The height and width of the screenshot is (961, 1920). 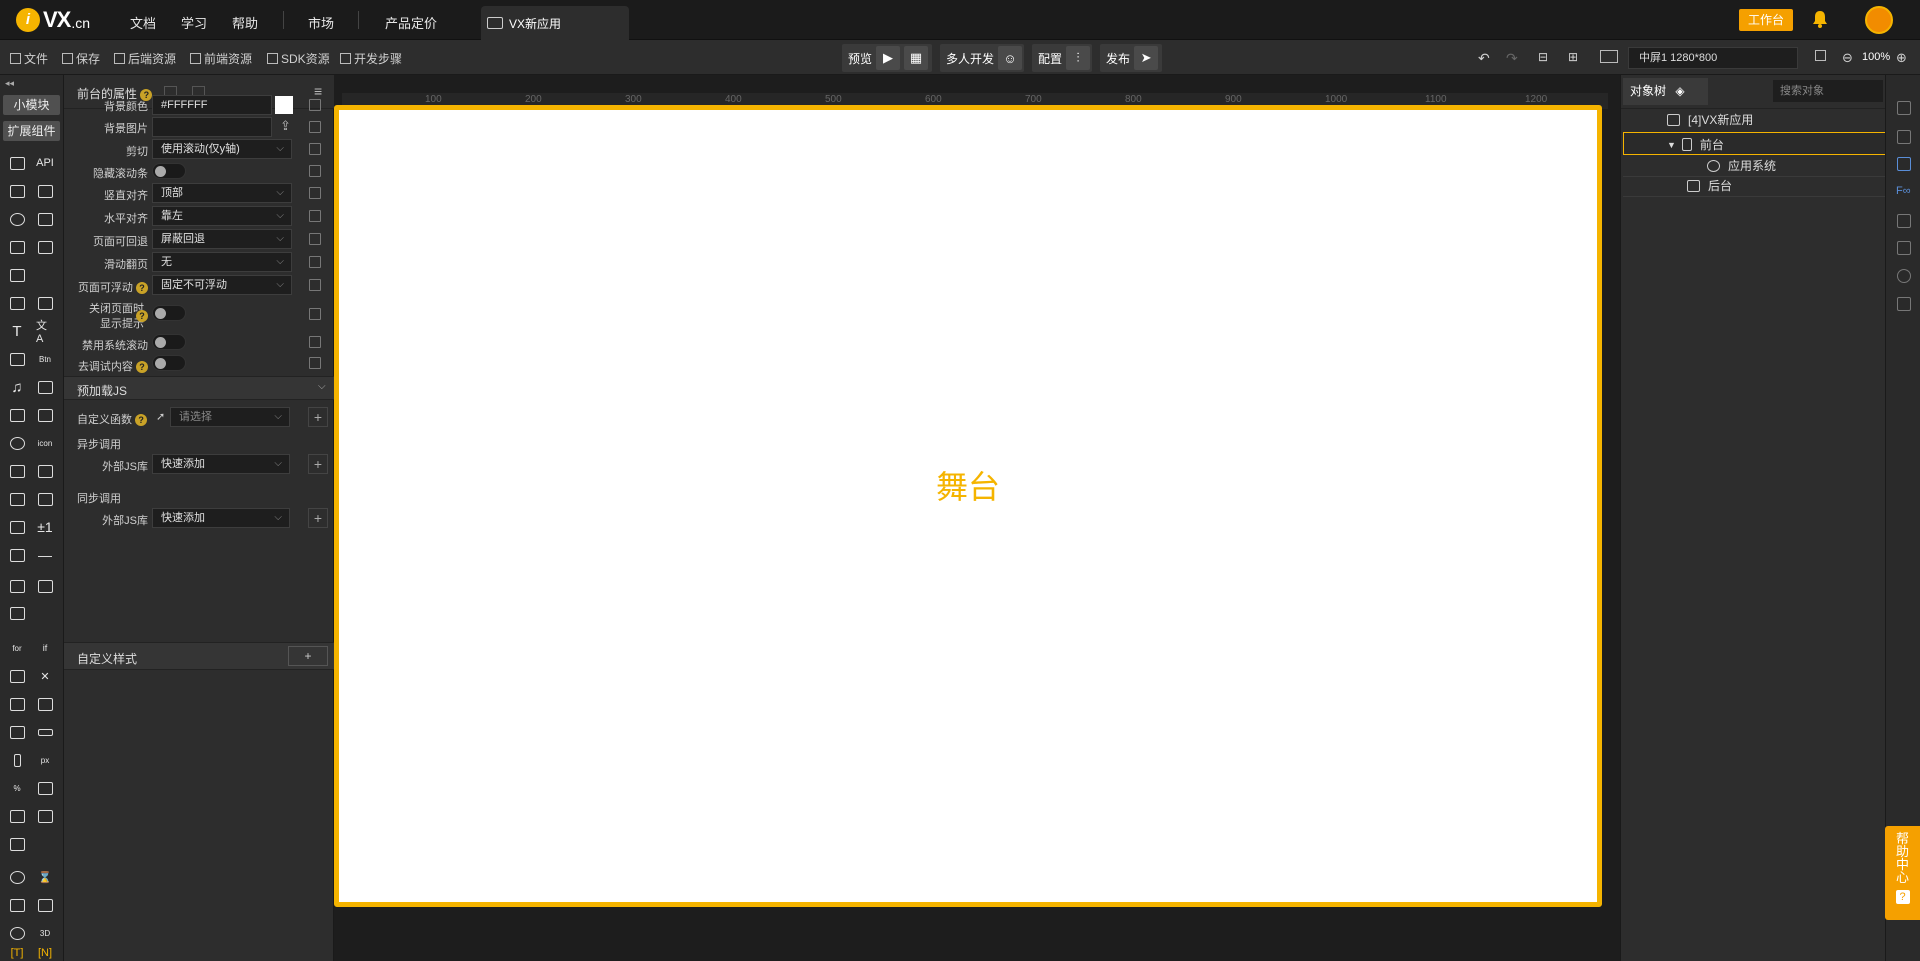 What do you see at coordinates (17, 471) in the screenshot?
I see `word-icon` at bounding box center [17, 471].